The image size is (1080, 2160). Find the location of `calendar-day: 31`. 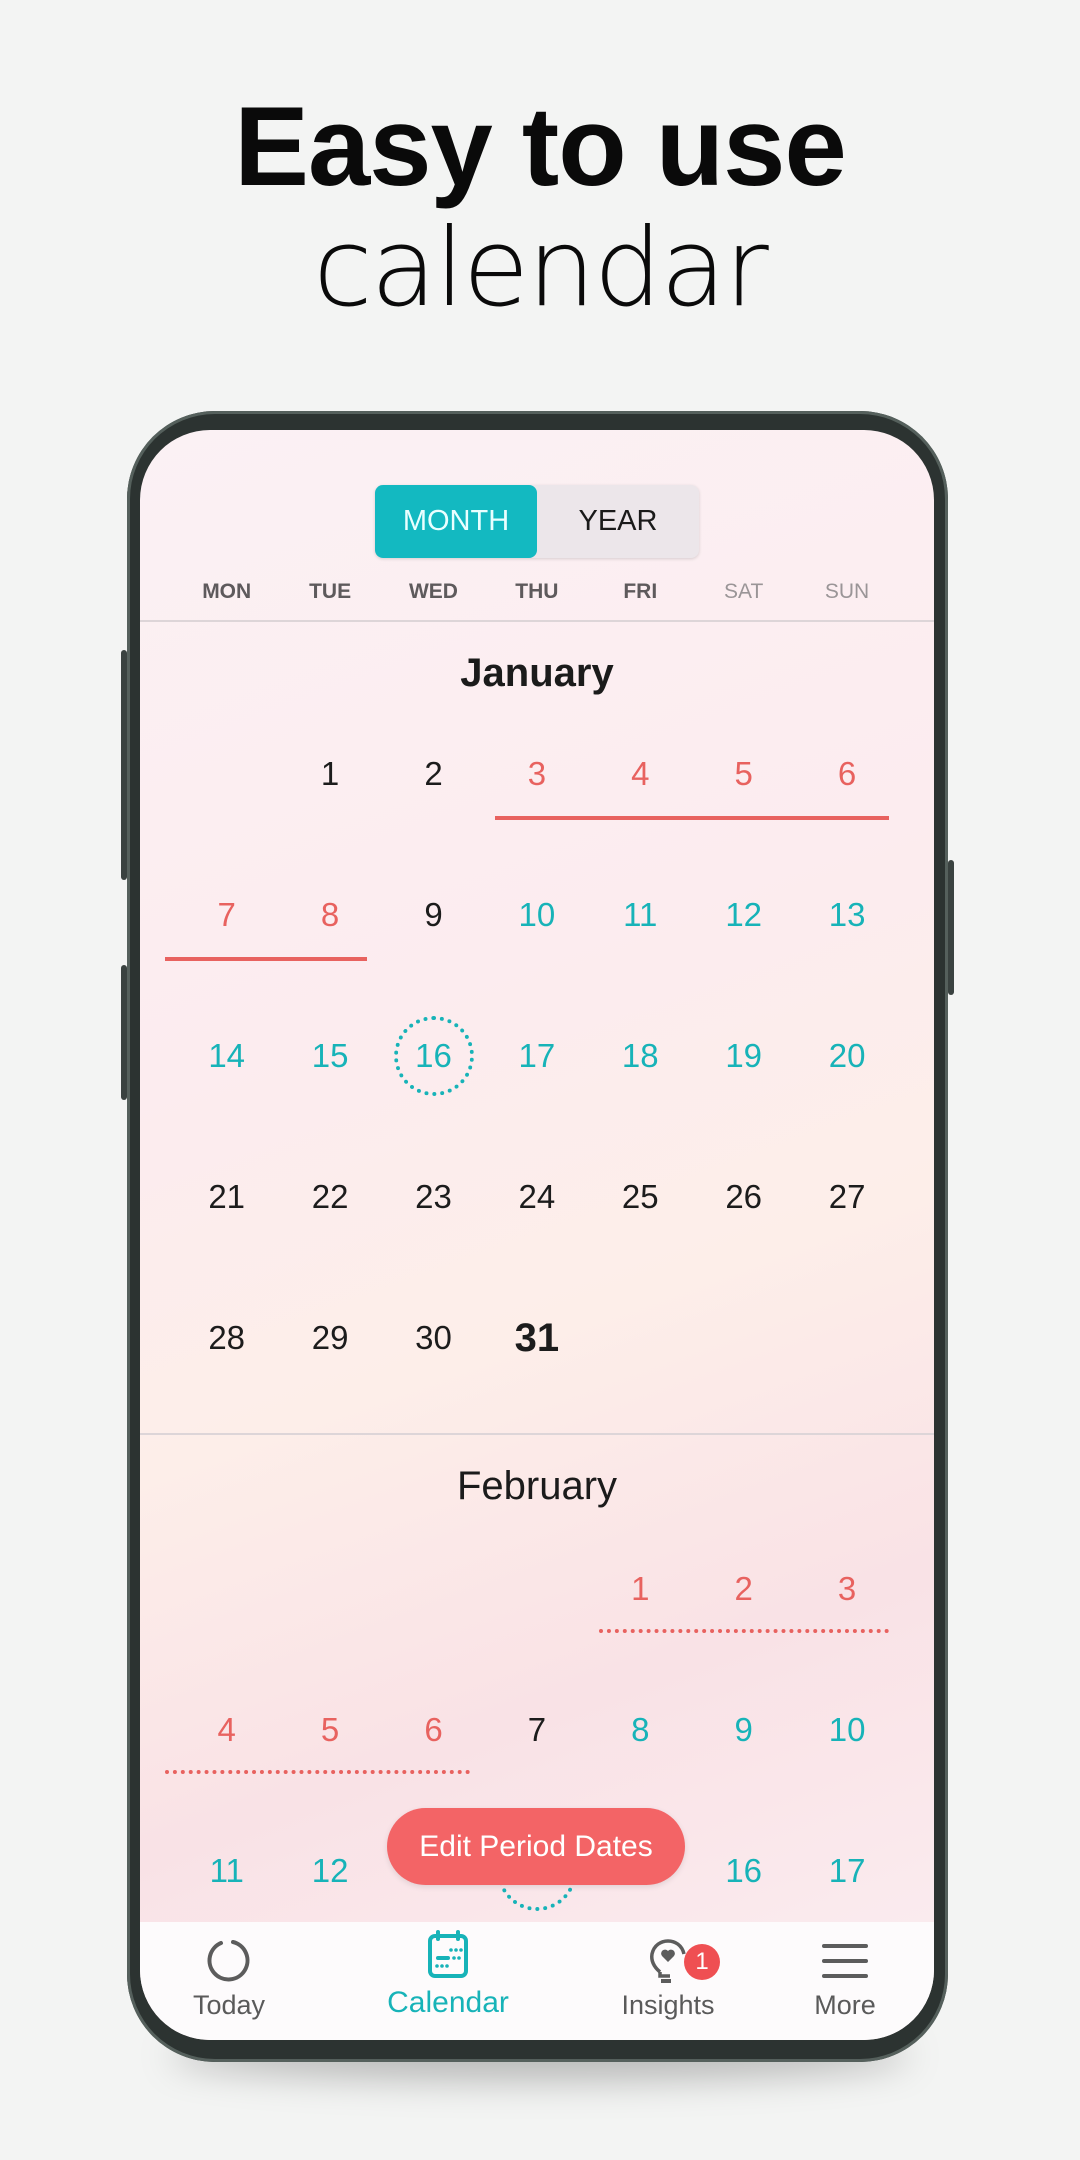

calendar-day: 31 is located at coordinates (536, 1338).